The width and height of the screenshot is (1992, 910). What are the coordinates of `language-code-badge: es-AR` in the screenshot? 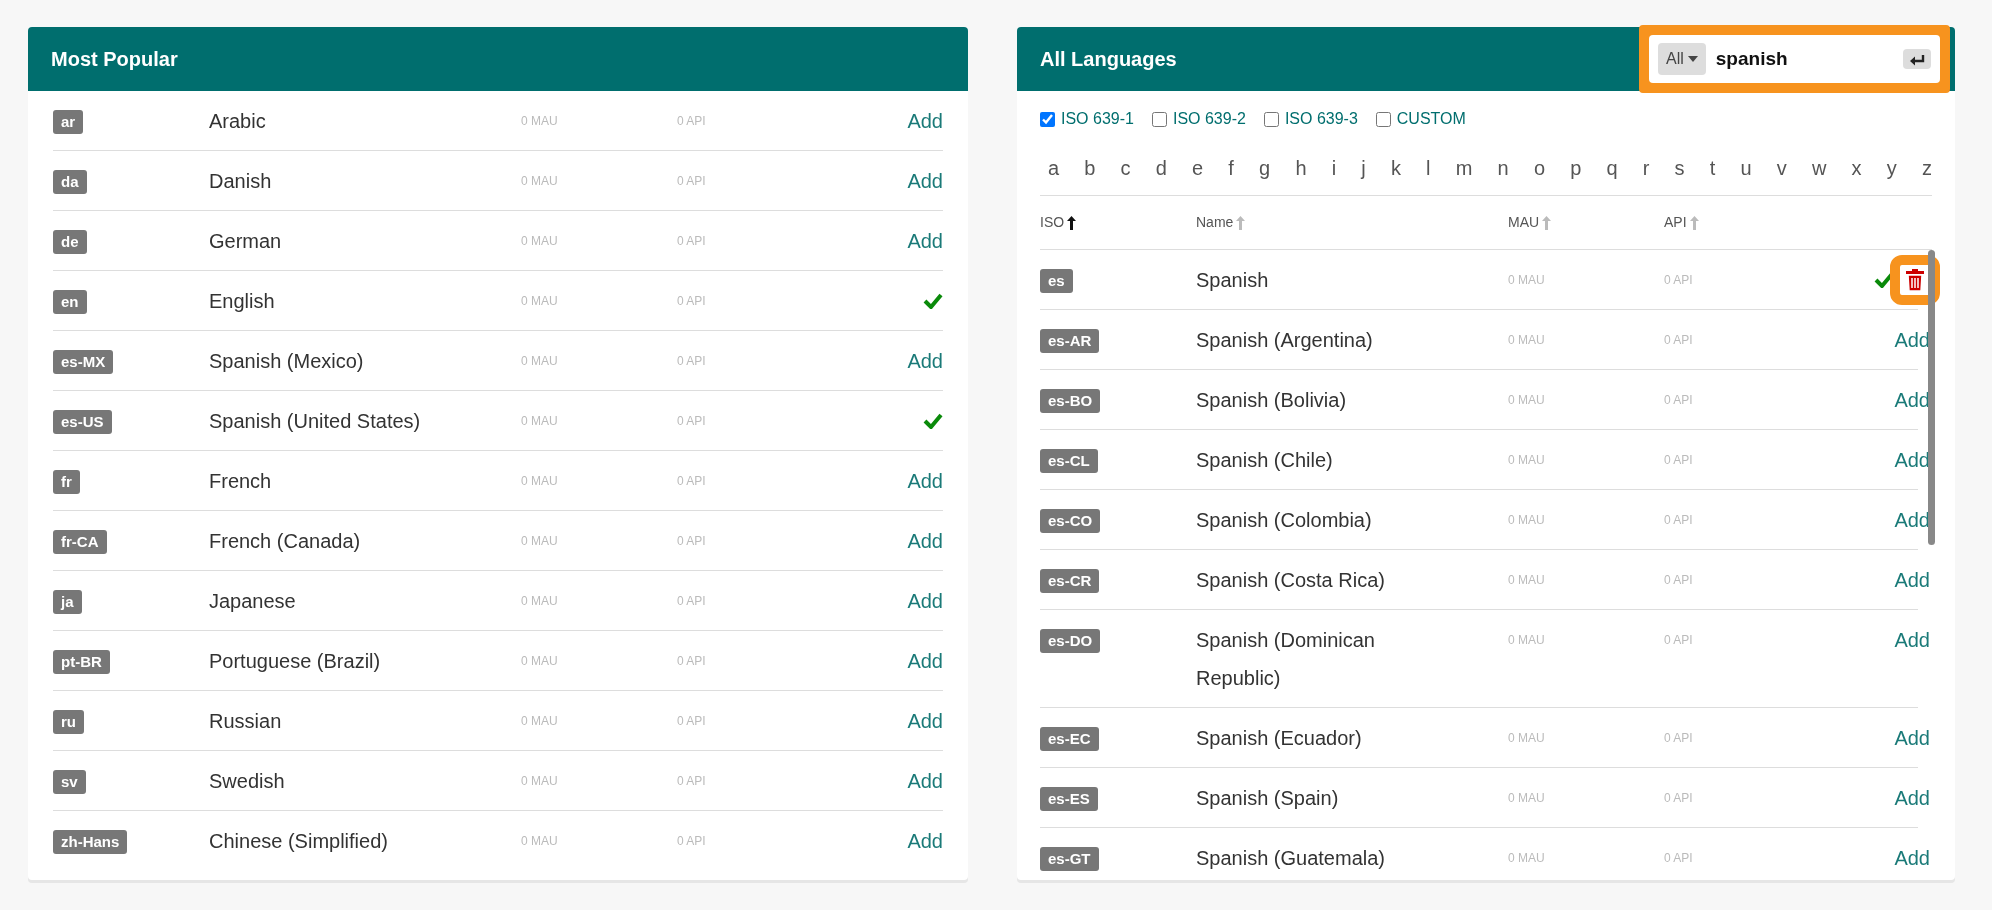 It's located at (1070, 341).